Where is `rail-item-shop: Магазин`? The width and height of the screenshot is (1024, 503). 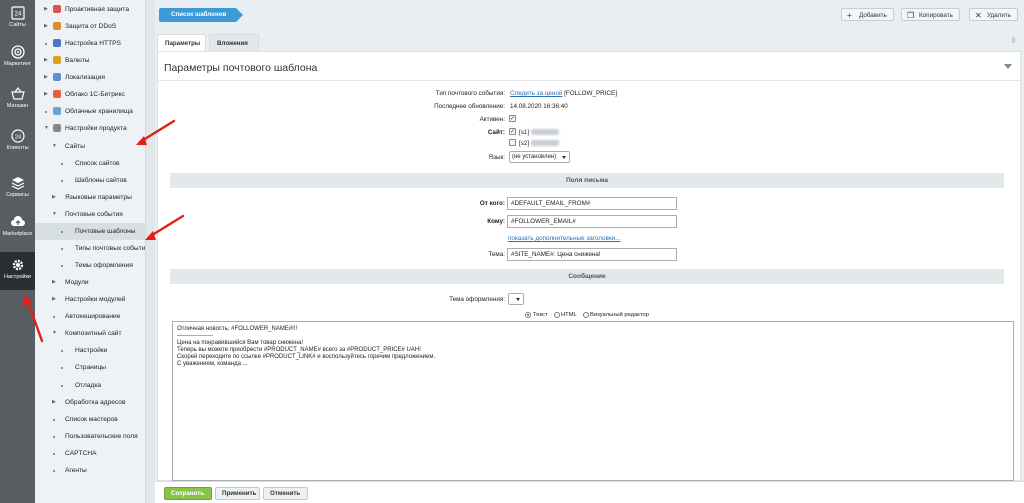
rail-item-shop: Магазин is located at coordinates (17, 104).